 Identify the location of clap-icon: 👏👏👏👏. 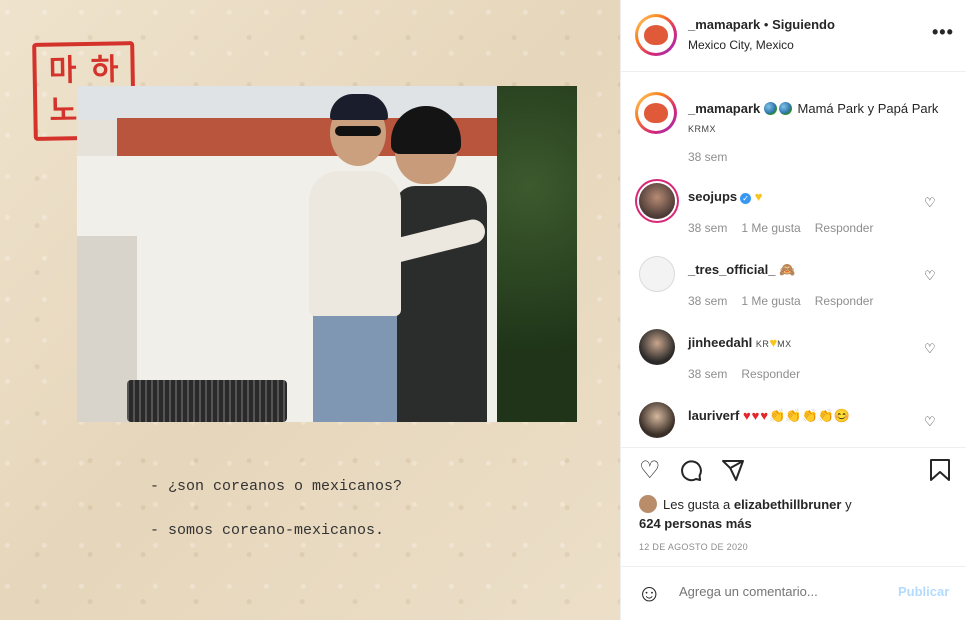
(801, 415).